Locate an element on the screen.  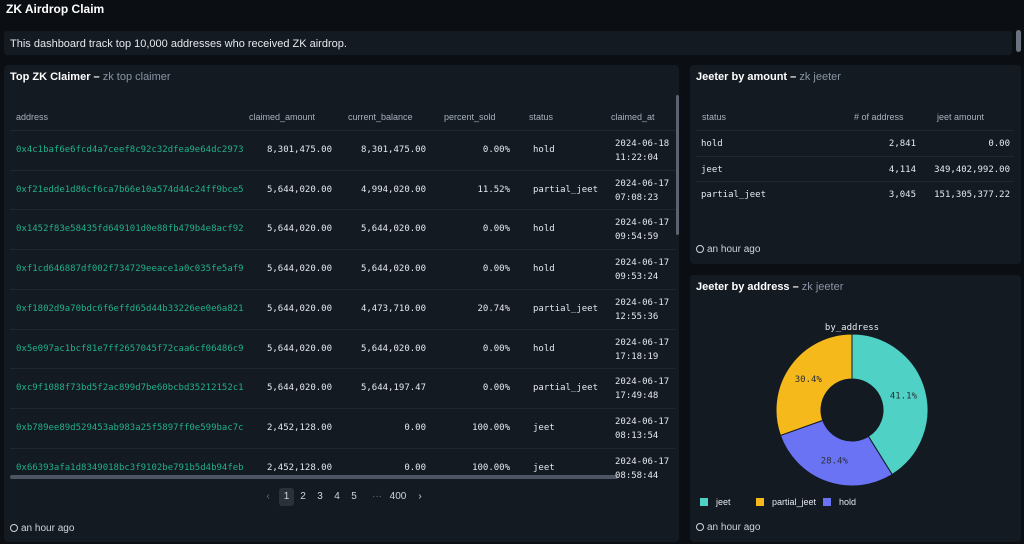
pie-slice-label: 30.4% is located at coordinates (809, 380).